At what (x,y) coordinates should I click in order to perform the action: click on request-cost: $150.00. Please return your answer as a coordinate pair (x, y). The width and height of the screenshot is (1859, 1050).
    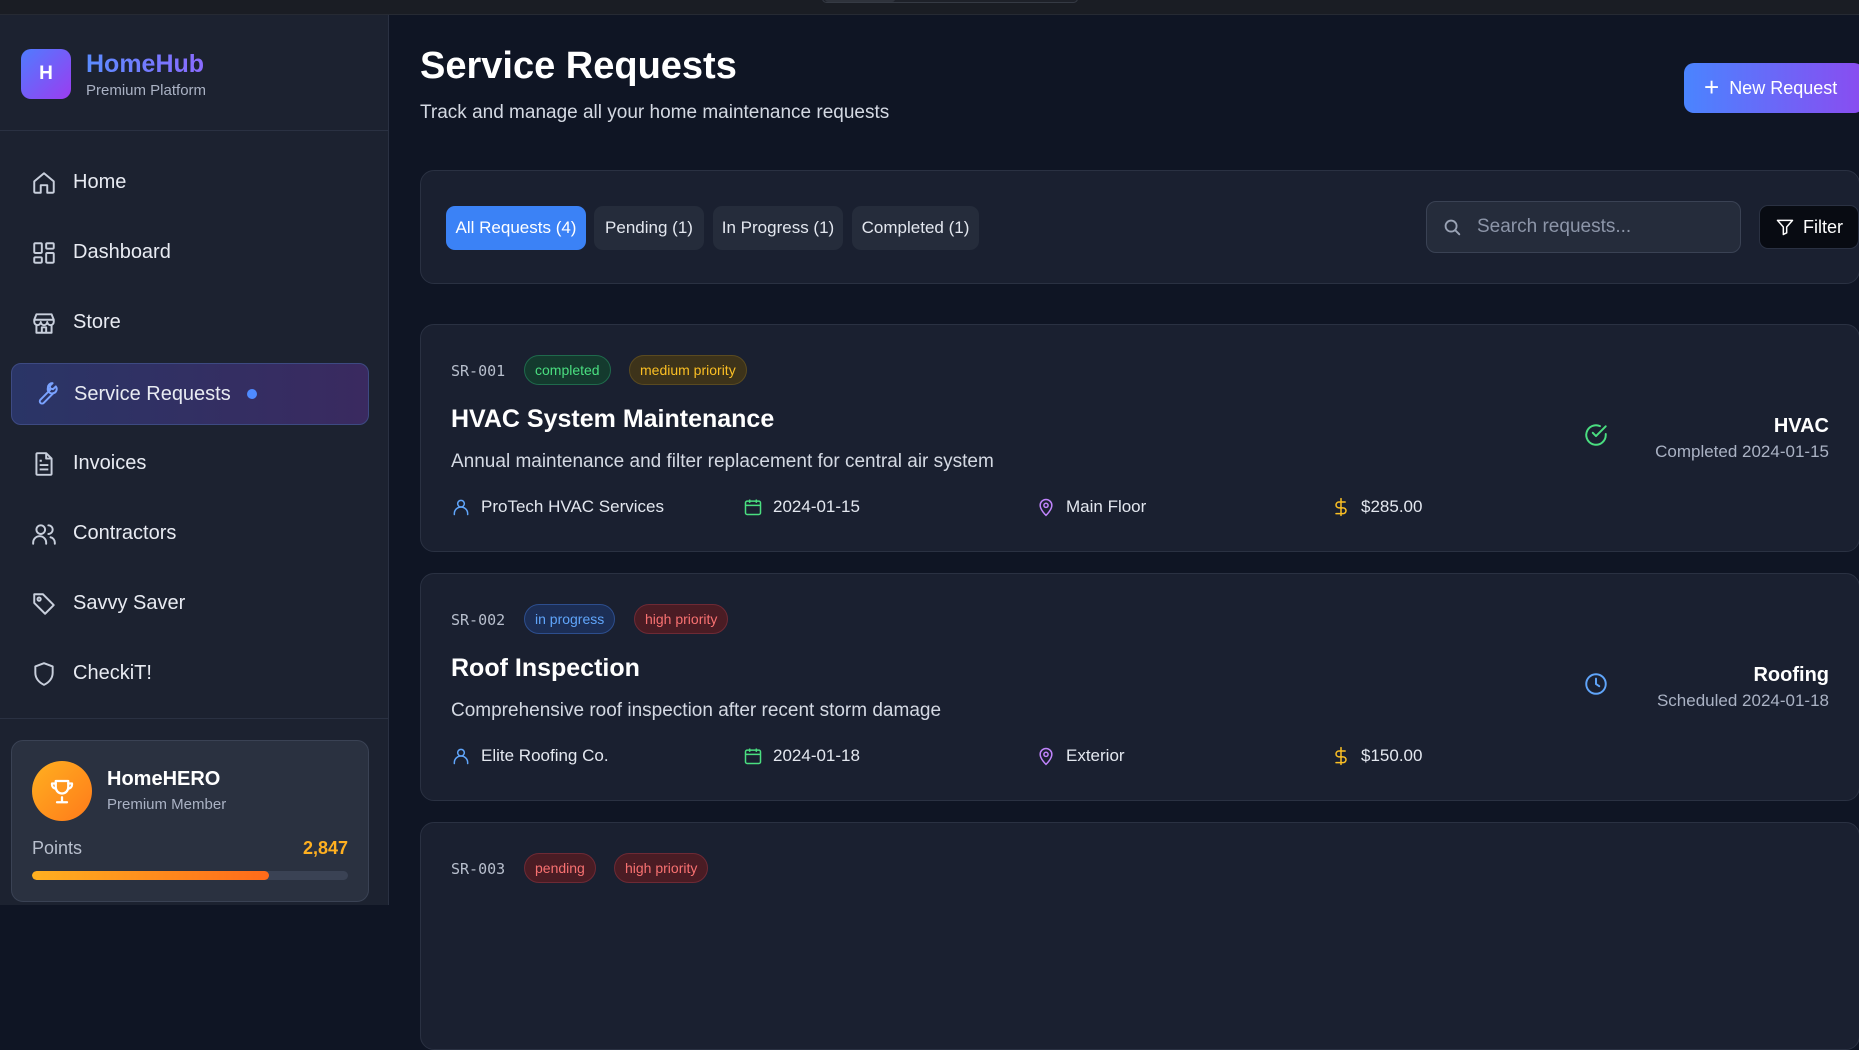
    Looking at the image, I should click on (1392, 755).